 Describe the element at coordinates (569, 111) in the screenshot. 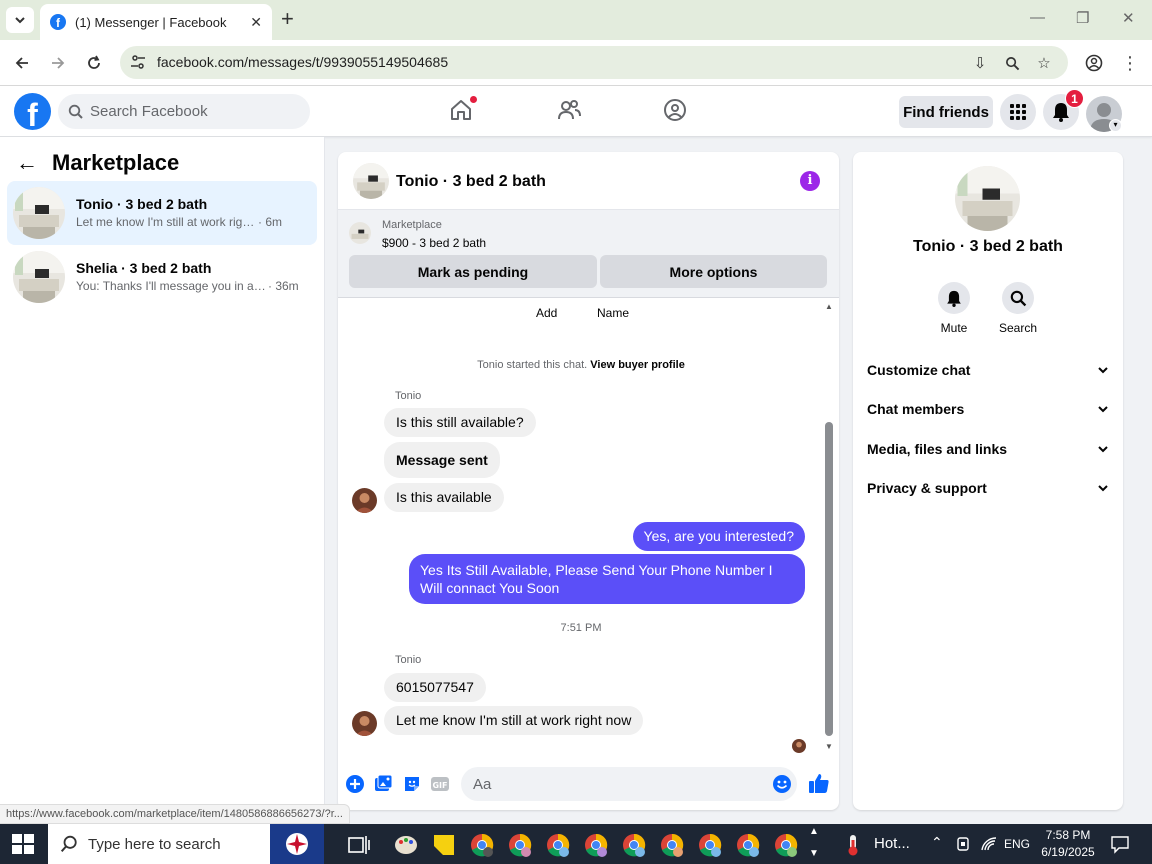

I see `friends-nav-button` at that location.